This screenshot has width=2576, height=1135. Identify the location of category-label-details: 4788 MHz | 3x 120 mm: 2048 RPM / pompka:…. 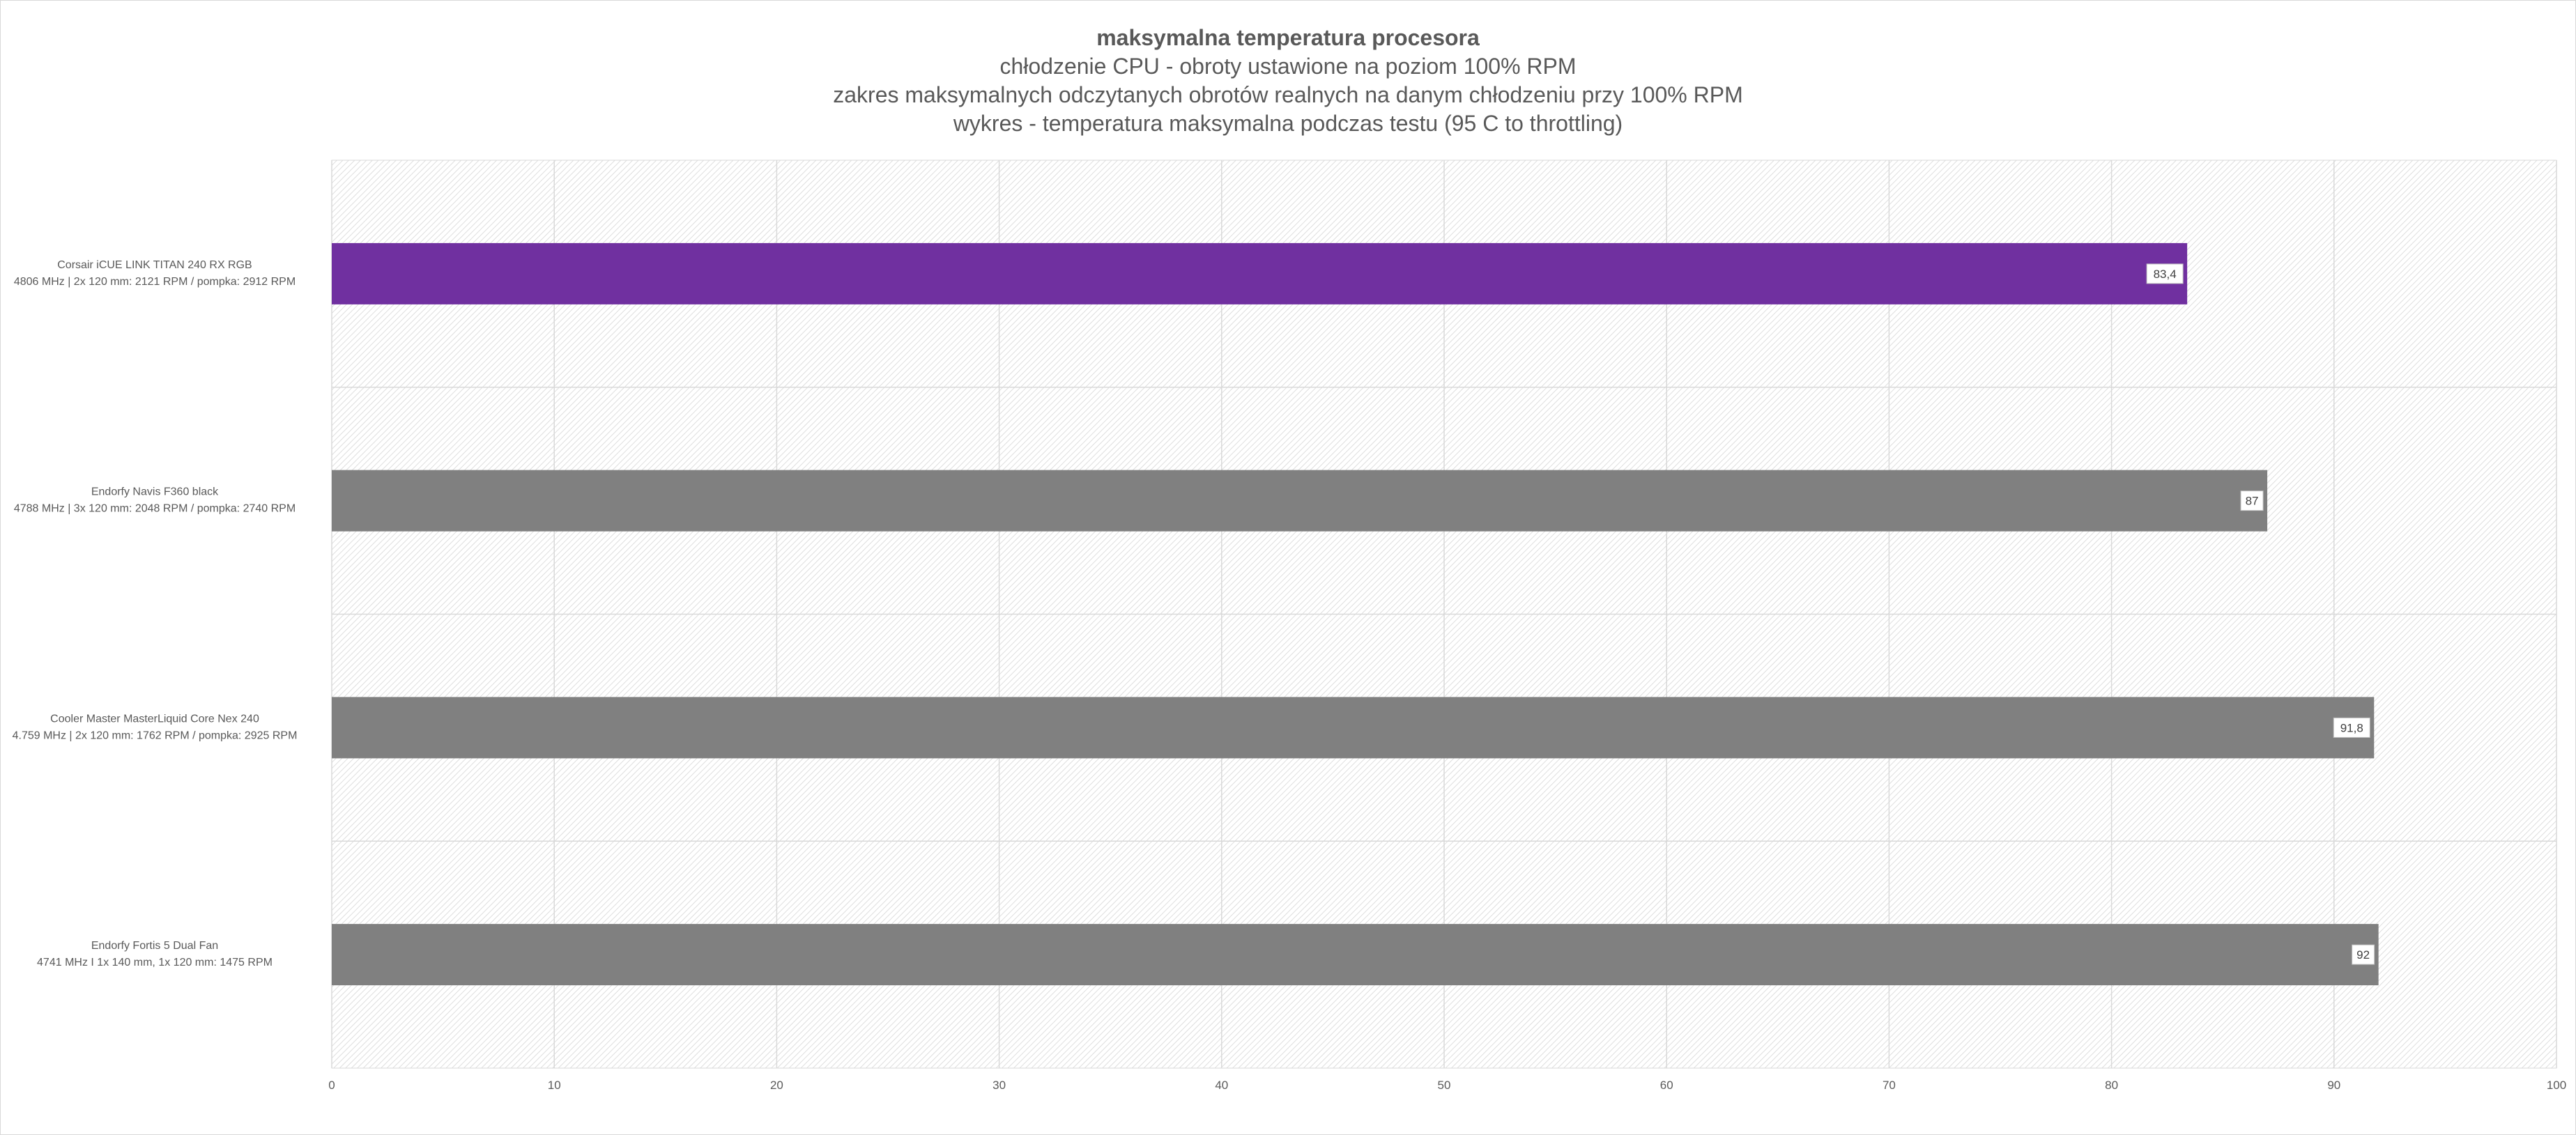
(155, 509).